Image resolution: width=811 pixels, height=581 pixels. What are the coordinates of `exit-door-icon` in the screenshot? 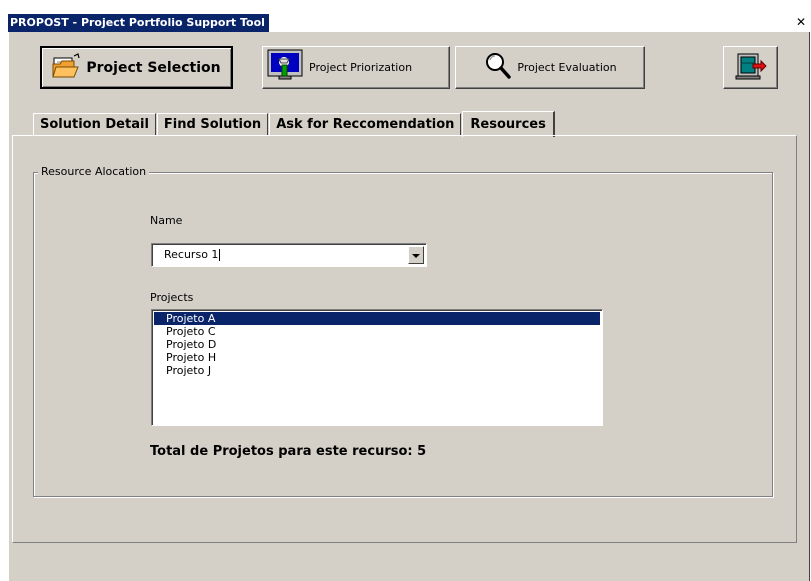 It's located at (751, 67).